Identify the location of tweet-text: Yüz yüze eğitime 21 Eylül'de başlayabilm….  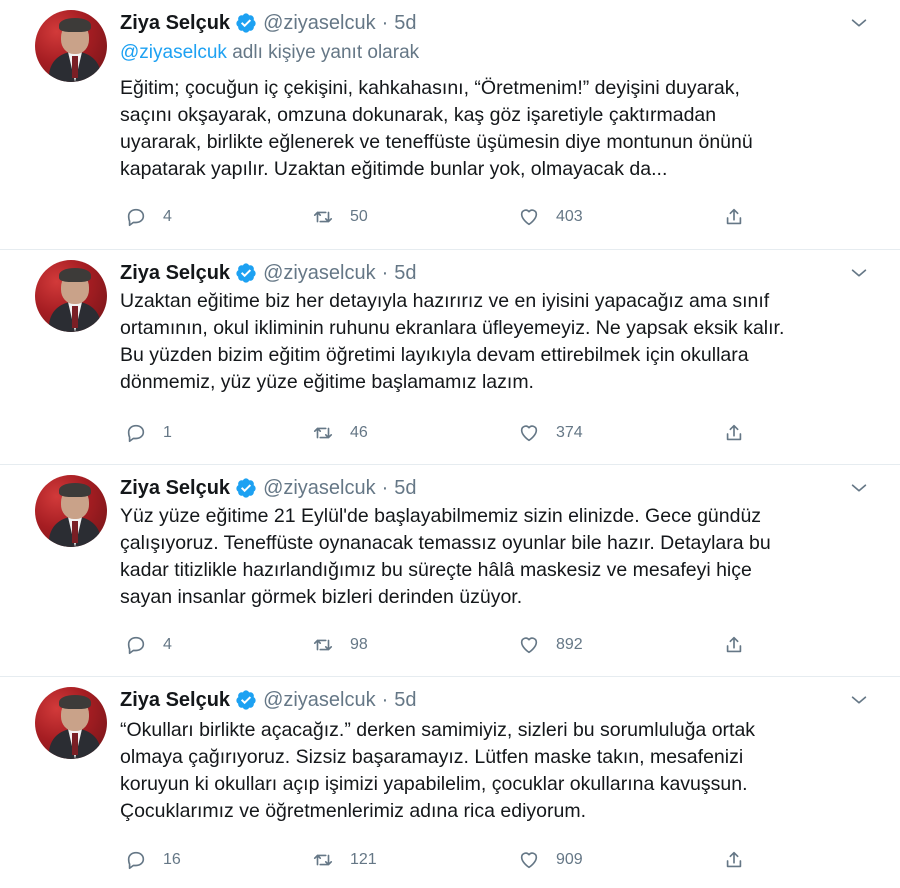
(480, 557).